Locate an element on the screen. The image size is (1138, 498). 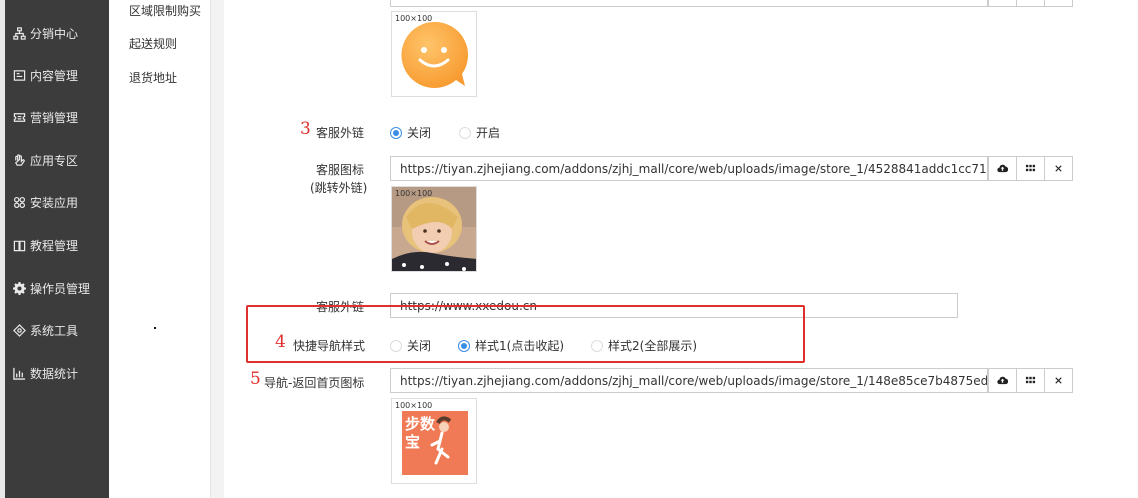
sidebar-item-content: 内容管理 is located at coordinates (45, 75).